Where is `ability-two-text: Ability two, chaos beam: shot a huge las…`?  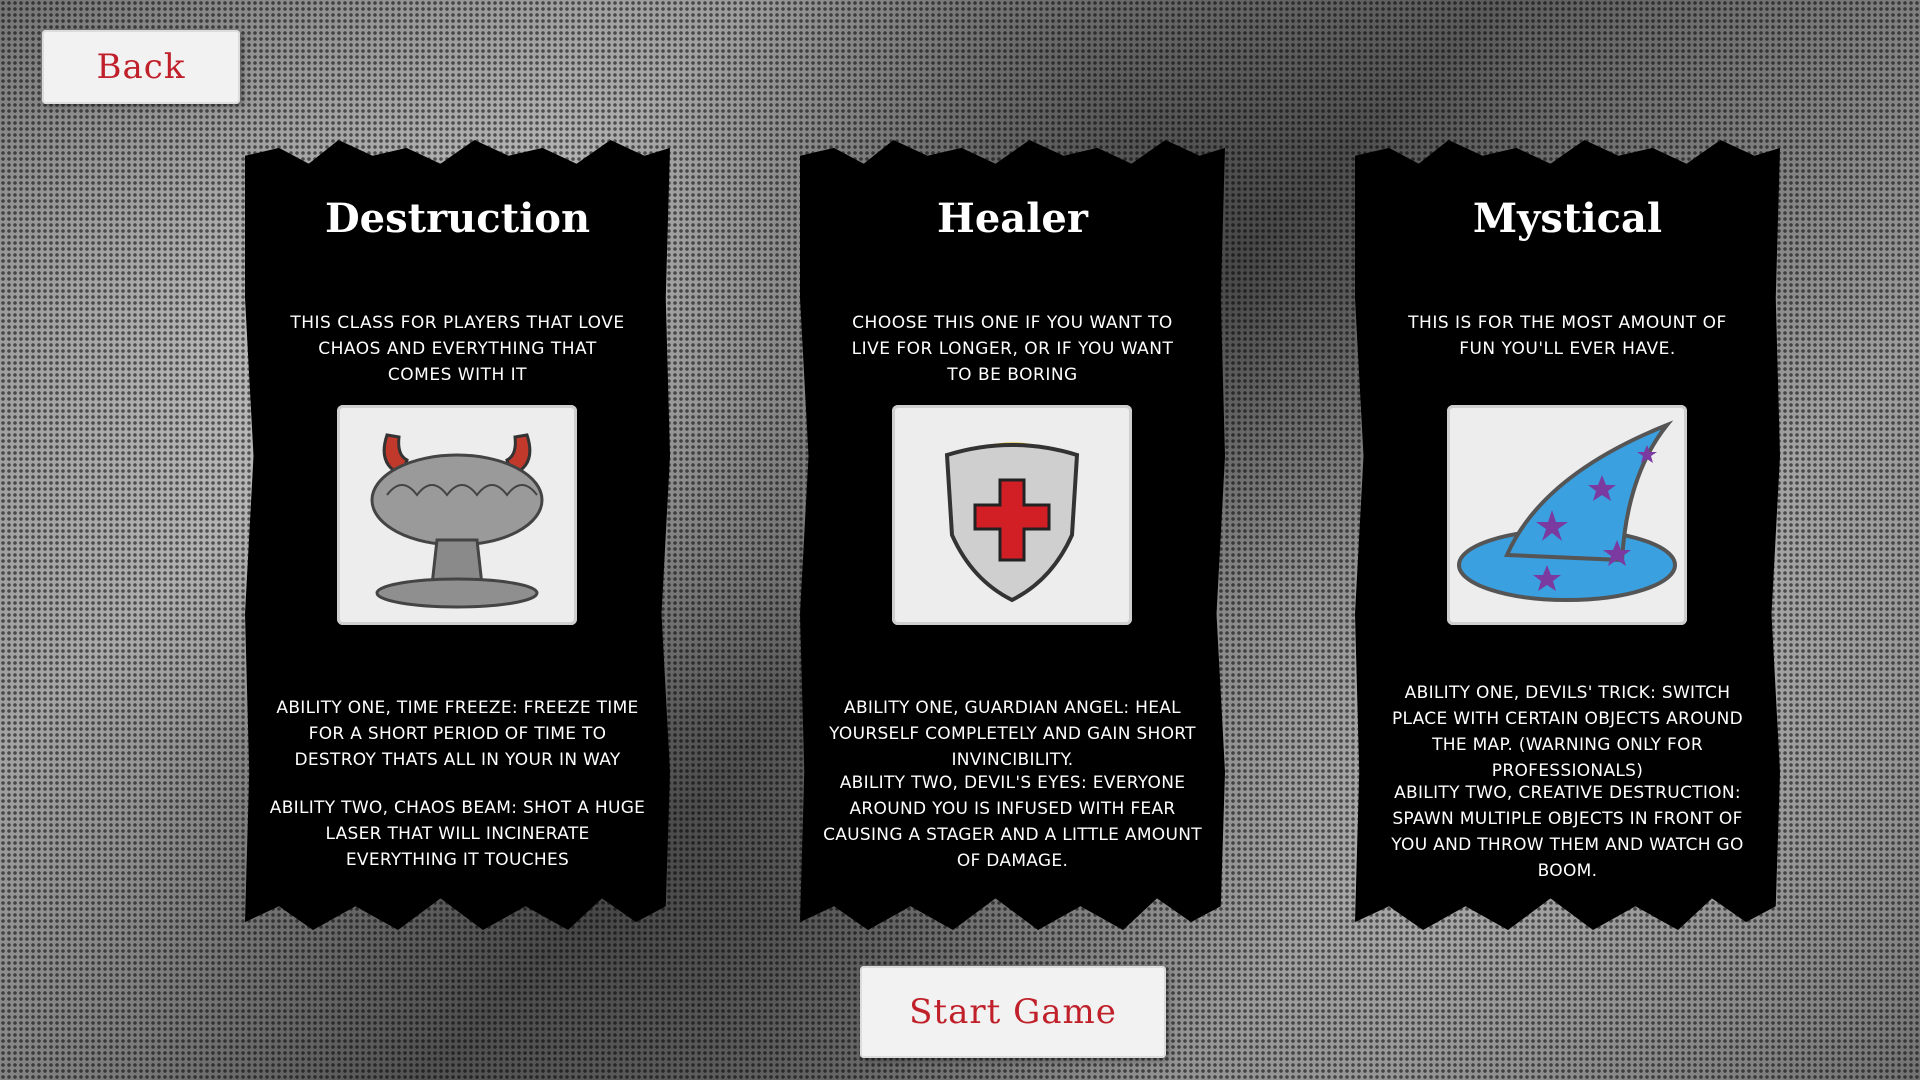 ability-two-text: Ability two, chaos beam: shot a huge las… is located at coordinates (457, 834).